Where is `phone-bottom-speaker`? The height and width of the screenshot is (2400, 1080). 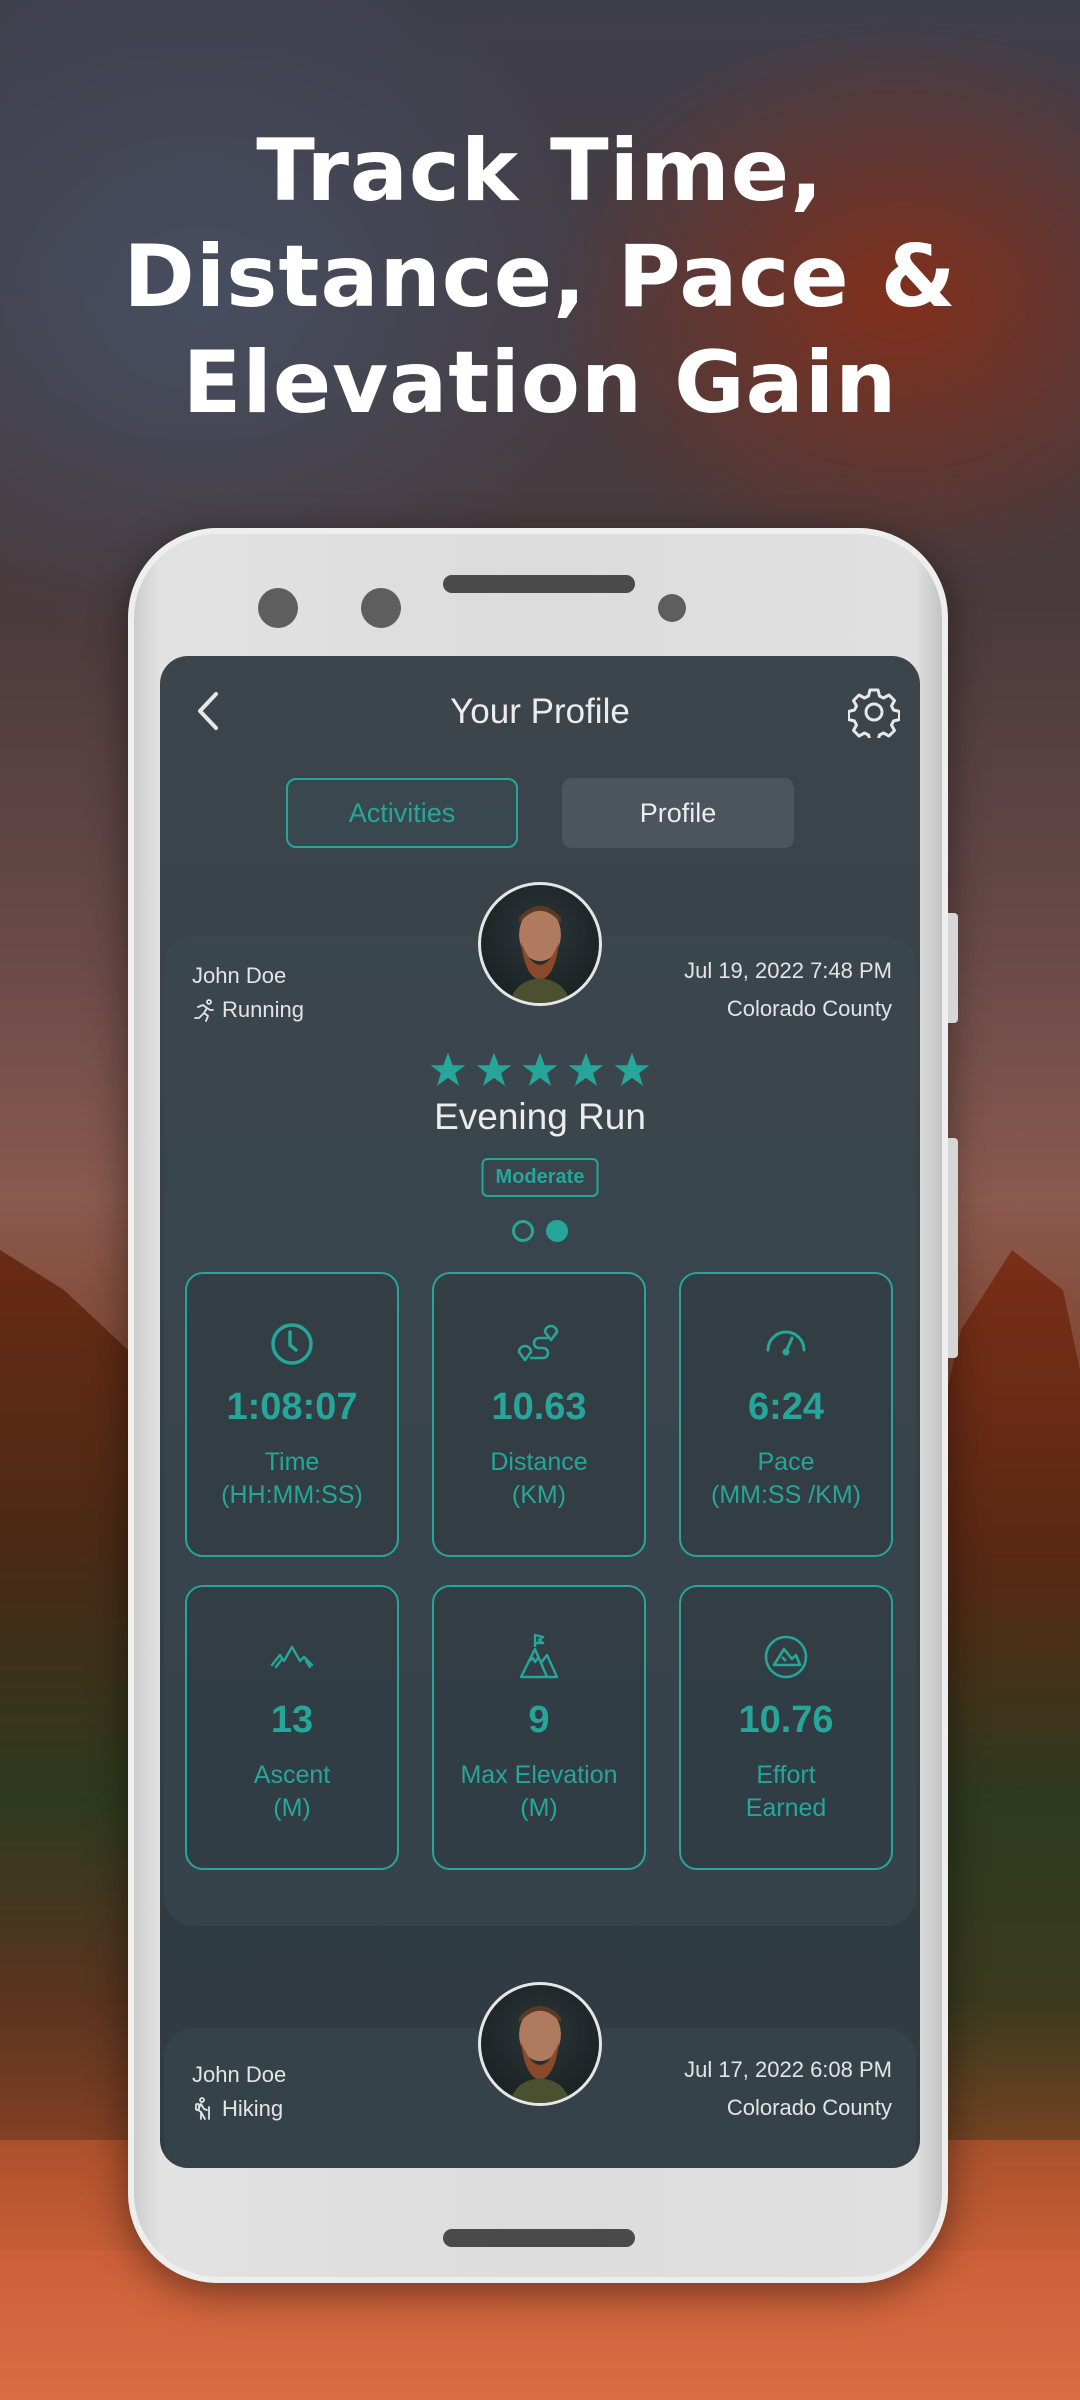 phone-bottom-speaker is located at coordinates (539, 2238).